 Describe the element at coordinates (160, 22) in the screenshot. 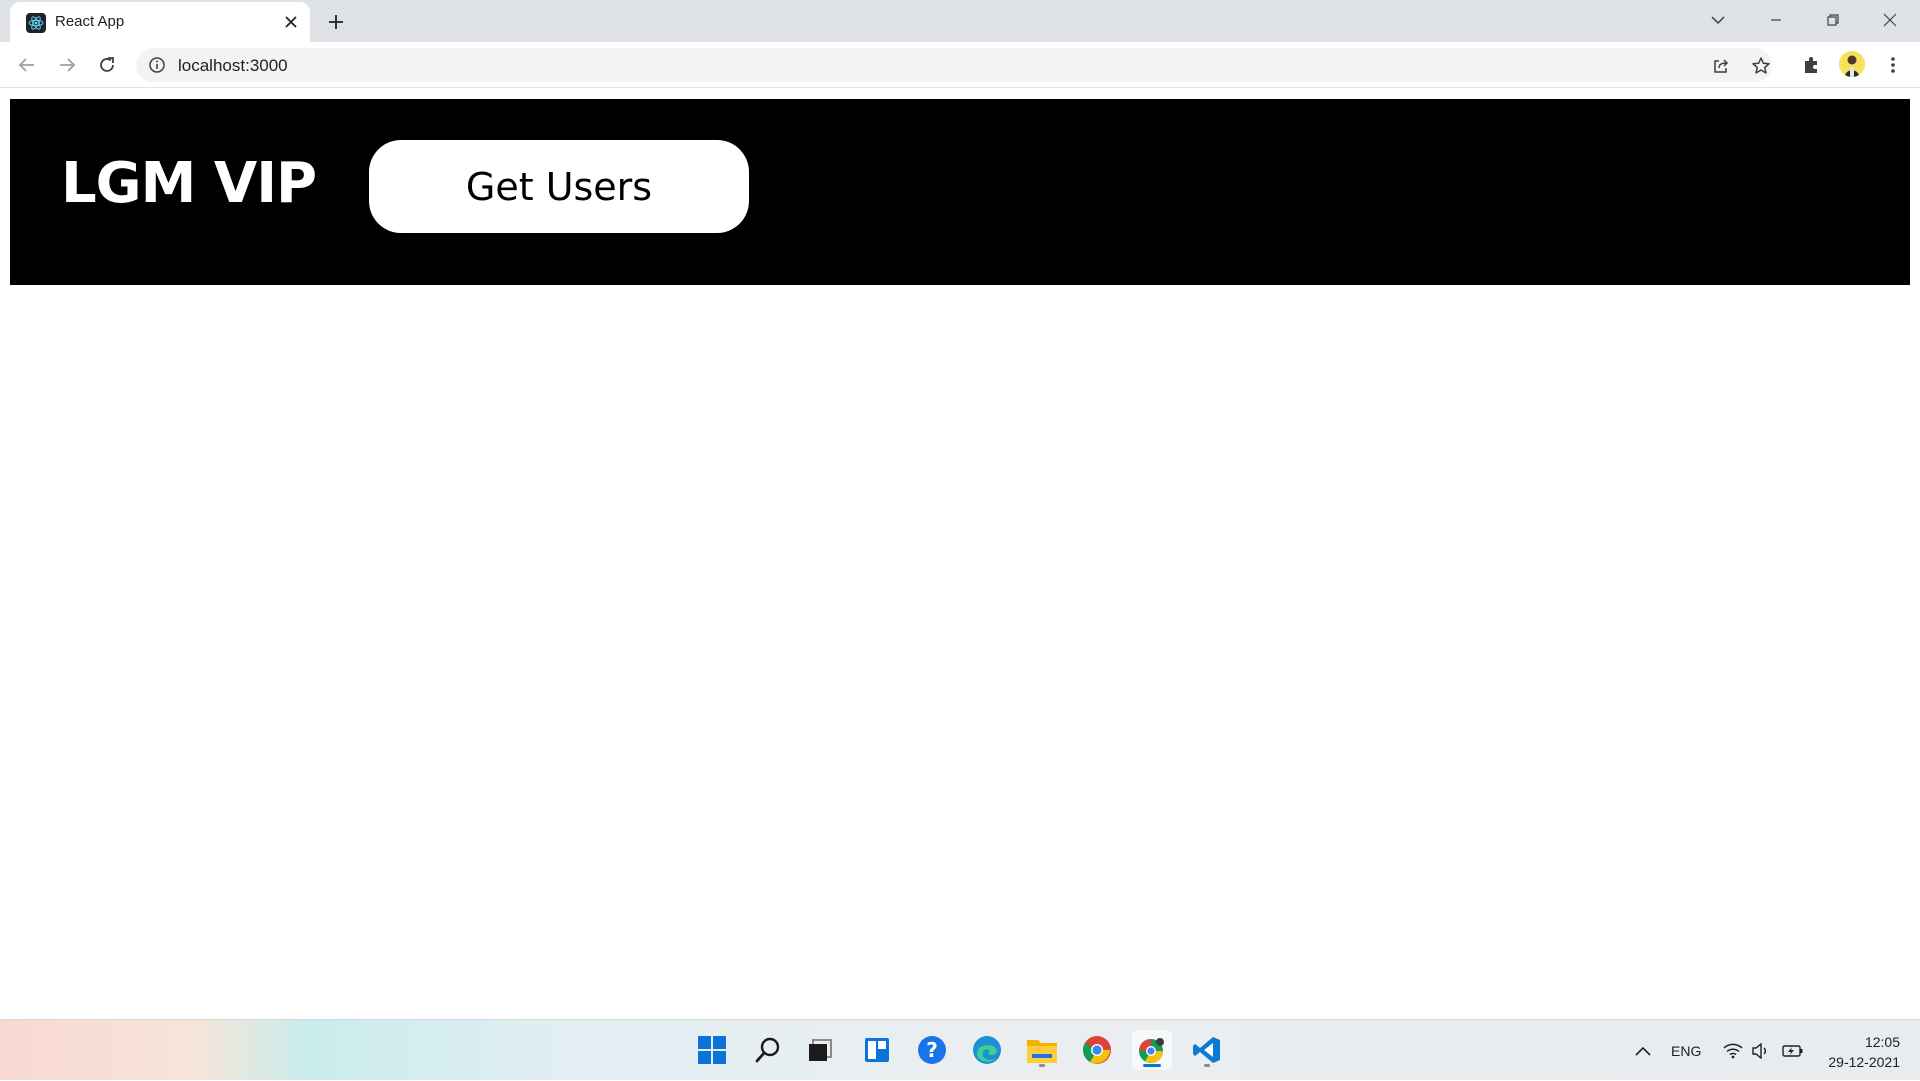

I see `browser-tab: React App` at that location.